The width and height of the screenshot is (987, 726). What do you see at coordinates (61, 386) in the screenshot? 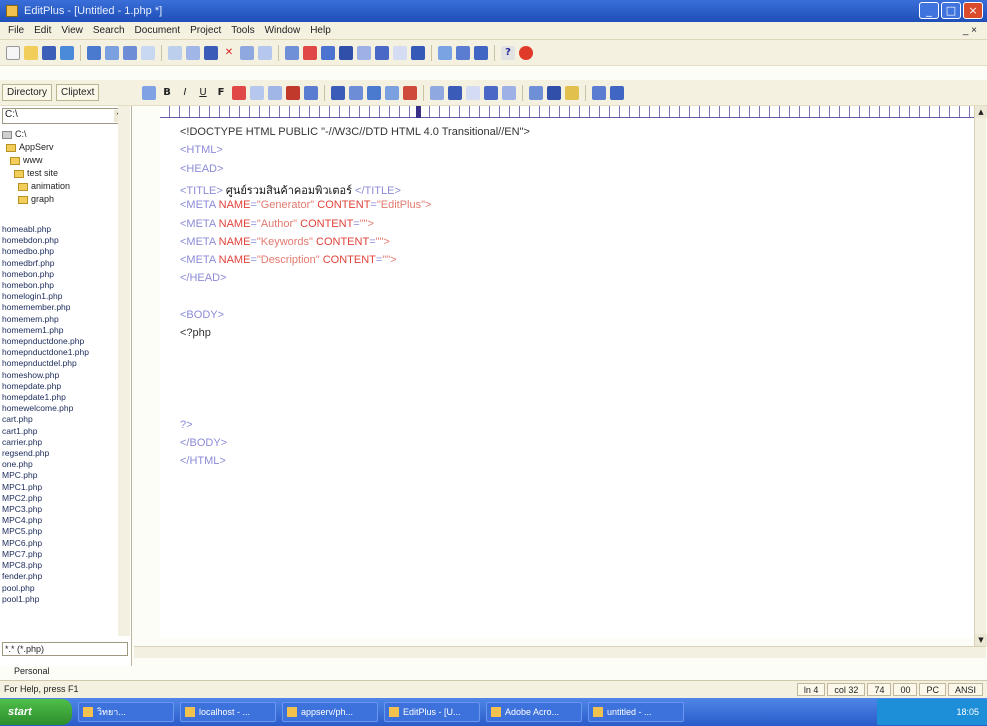
I see `file-list-item: homepdate.php` at bounding box center [61, 386].